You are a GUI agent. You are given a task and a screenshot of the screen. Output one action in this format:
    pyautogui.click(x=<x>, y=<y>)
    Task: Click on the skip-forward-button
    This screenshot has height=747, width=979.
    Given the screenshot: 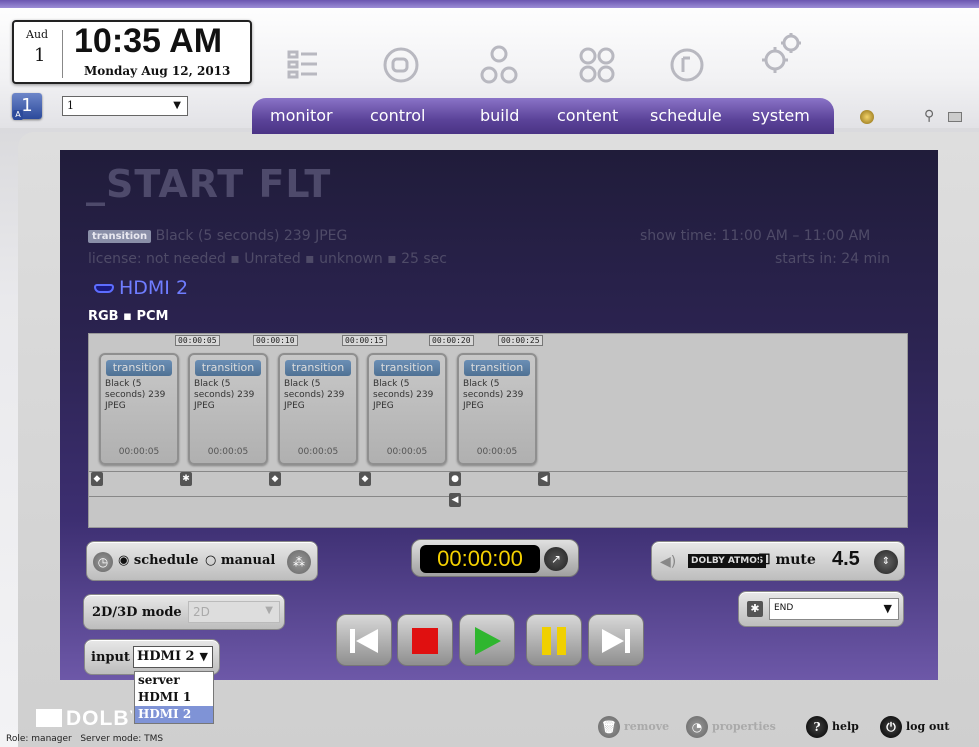 What is the action you would take?
    pyautogui.click(x=616, y=640)
    